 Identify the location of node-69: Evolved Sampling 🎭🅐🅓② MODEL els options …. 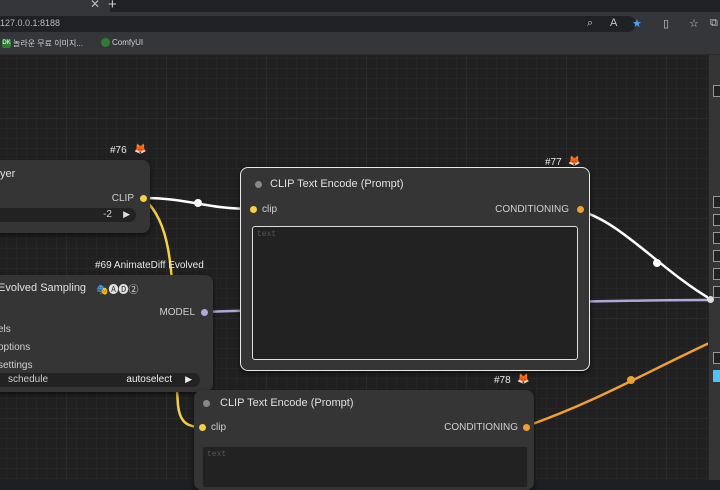
(106, 333).